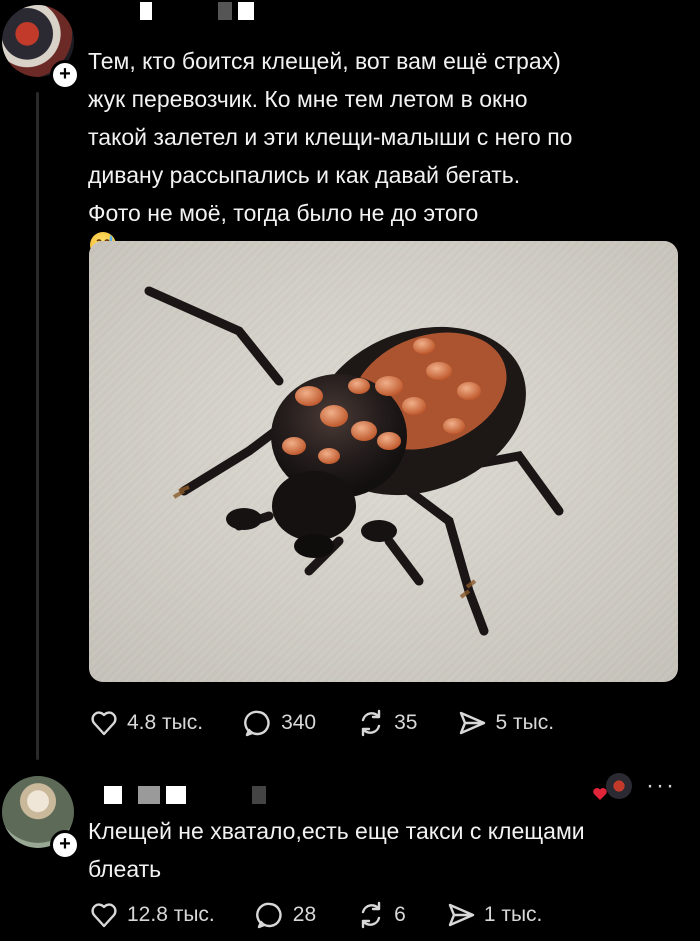 This screenshot has height=941, width=700. What do you see at coordinates (279, 723) in the screenshot?
I see `reply-button: 340` at bounding box center [279, 723].